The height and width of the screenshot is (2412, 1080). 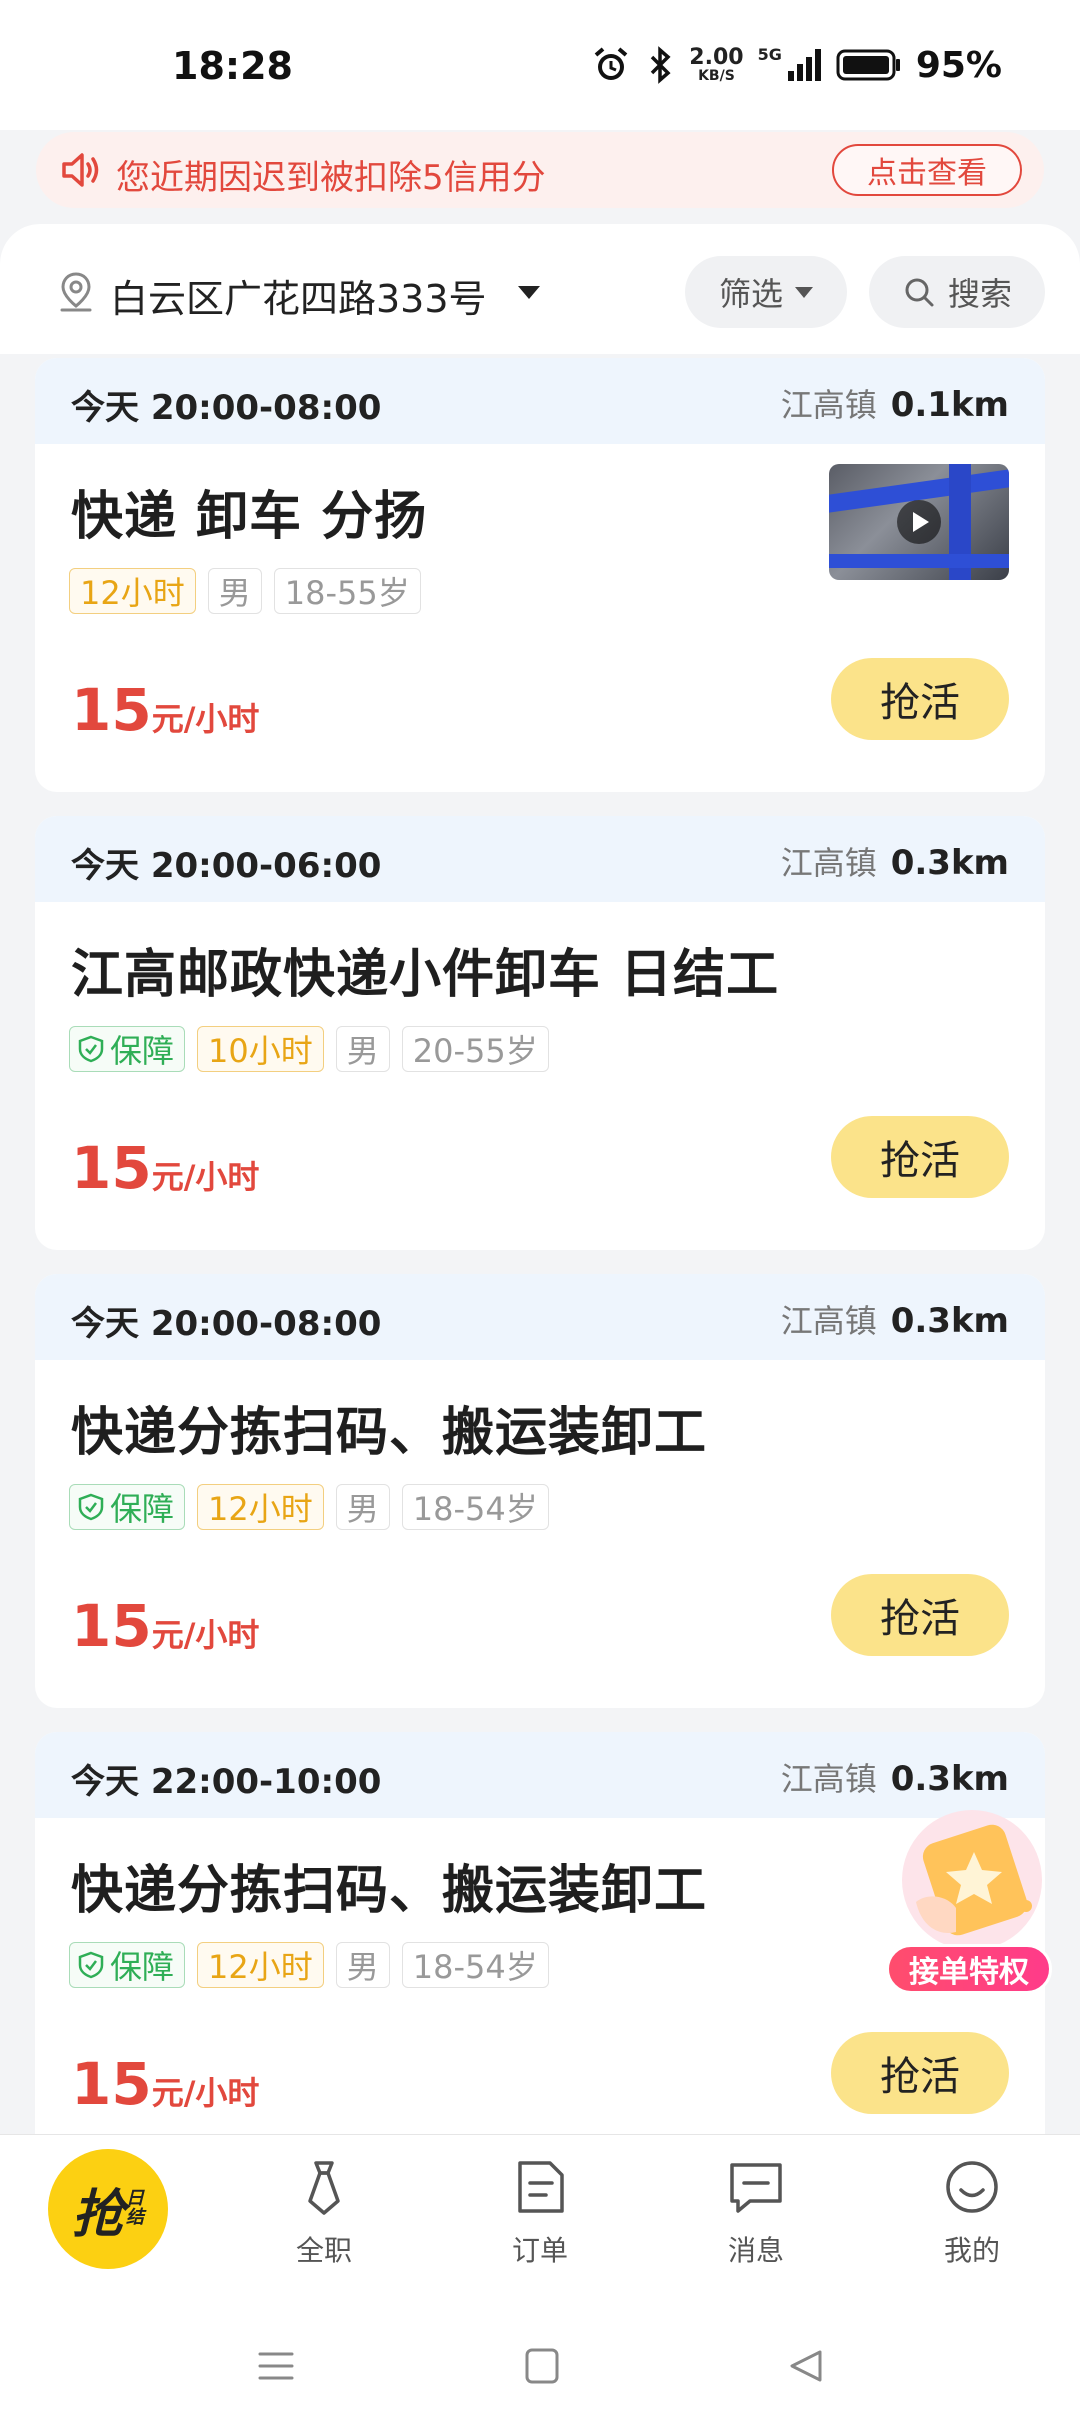 What do you see at coordinates (957, 292) in the screenshot?
I see `search-button: 搜索` at bounding box center [957, 292].